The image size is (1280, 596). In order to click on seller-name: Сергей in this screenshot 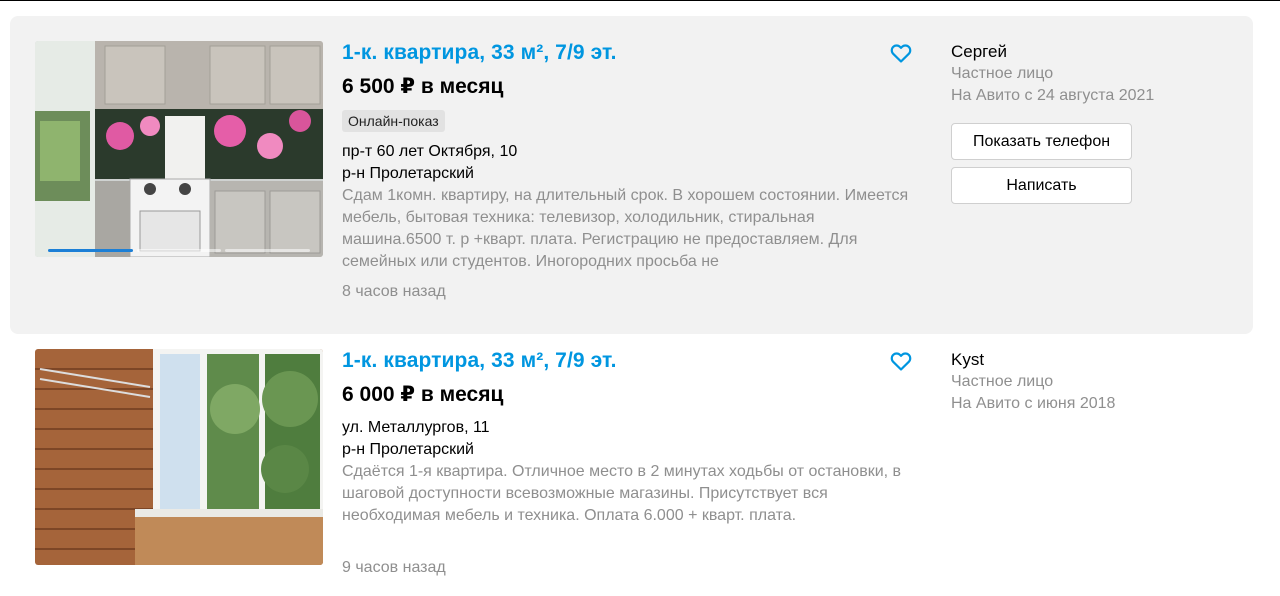, I will do `click(1096, 52)`.